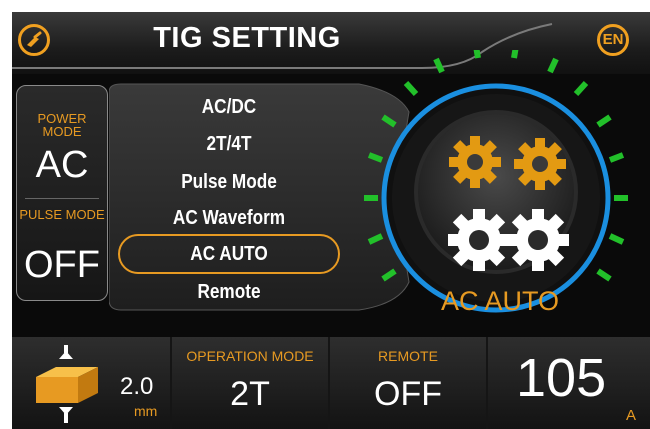 This screenshot has width=650, height=429. Describe the element at coordinates (146, 411) in the screenshot. I see `thickness-unit: mm` at that location.